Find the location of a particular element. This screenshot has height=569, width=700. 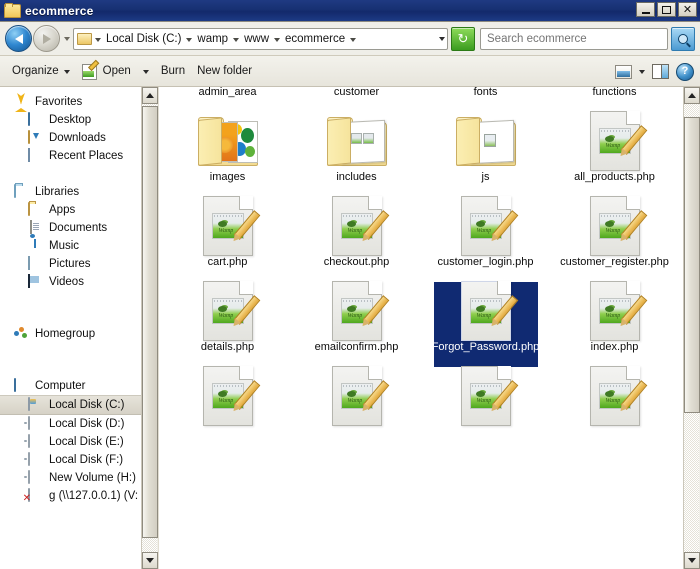

nav-label: Downloads is located at coordinates (77, 138).